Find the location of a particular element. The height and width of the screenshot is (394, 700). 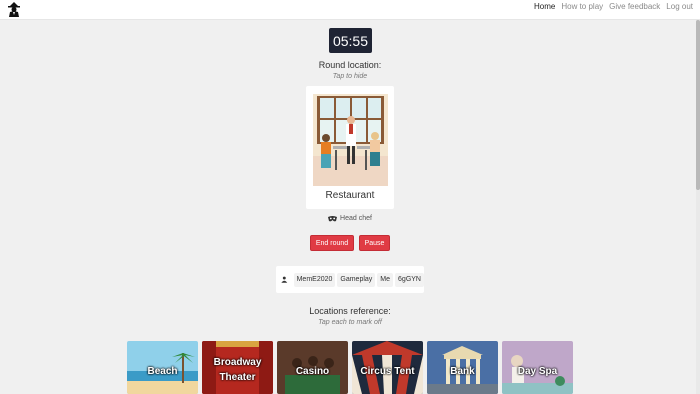

locations-reference-hint: Tap each to mark off is located at coordinates (350, 322).